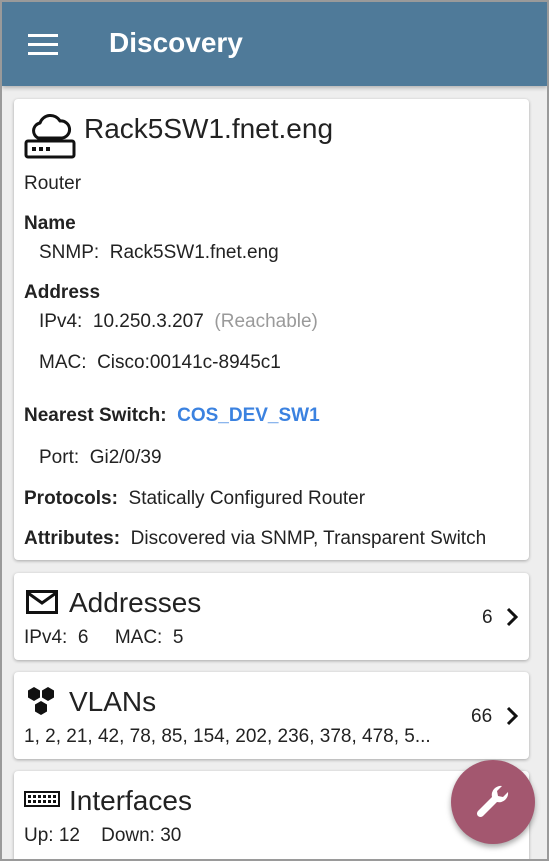 This screenshot has width=549, height=861. I want to click on router-cloud-icon, so click(50, 136).